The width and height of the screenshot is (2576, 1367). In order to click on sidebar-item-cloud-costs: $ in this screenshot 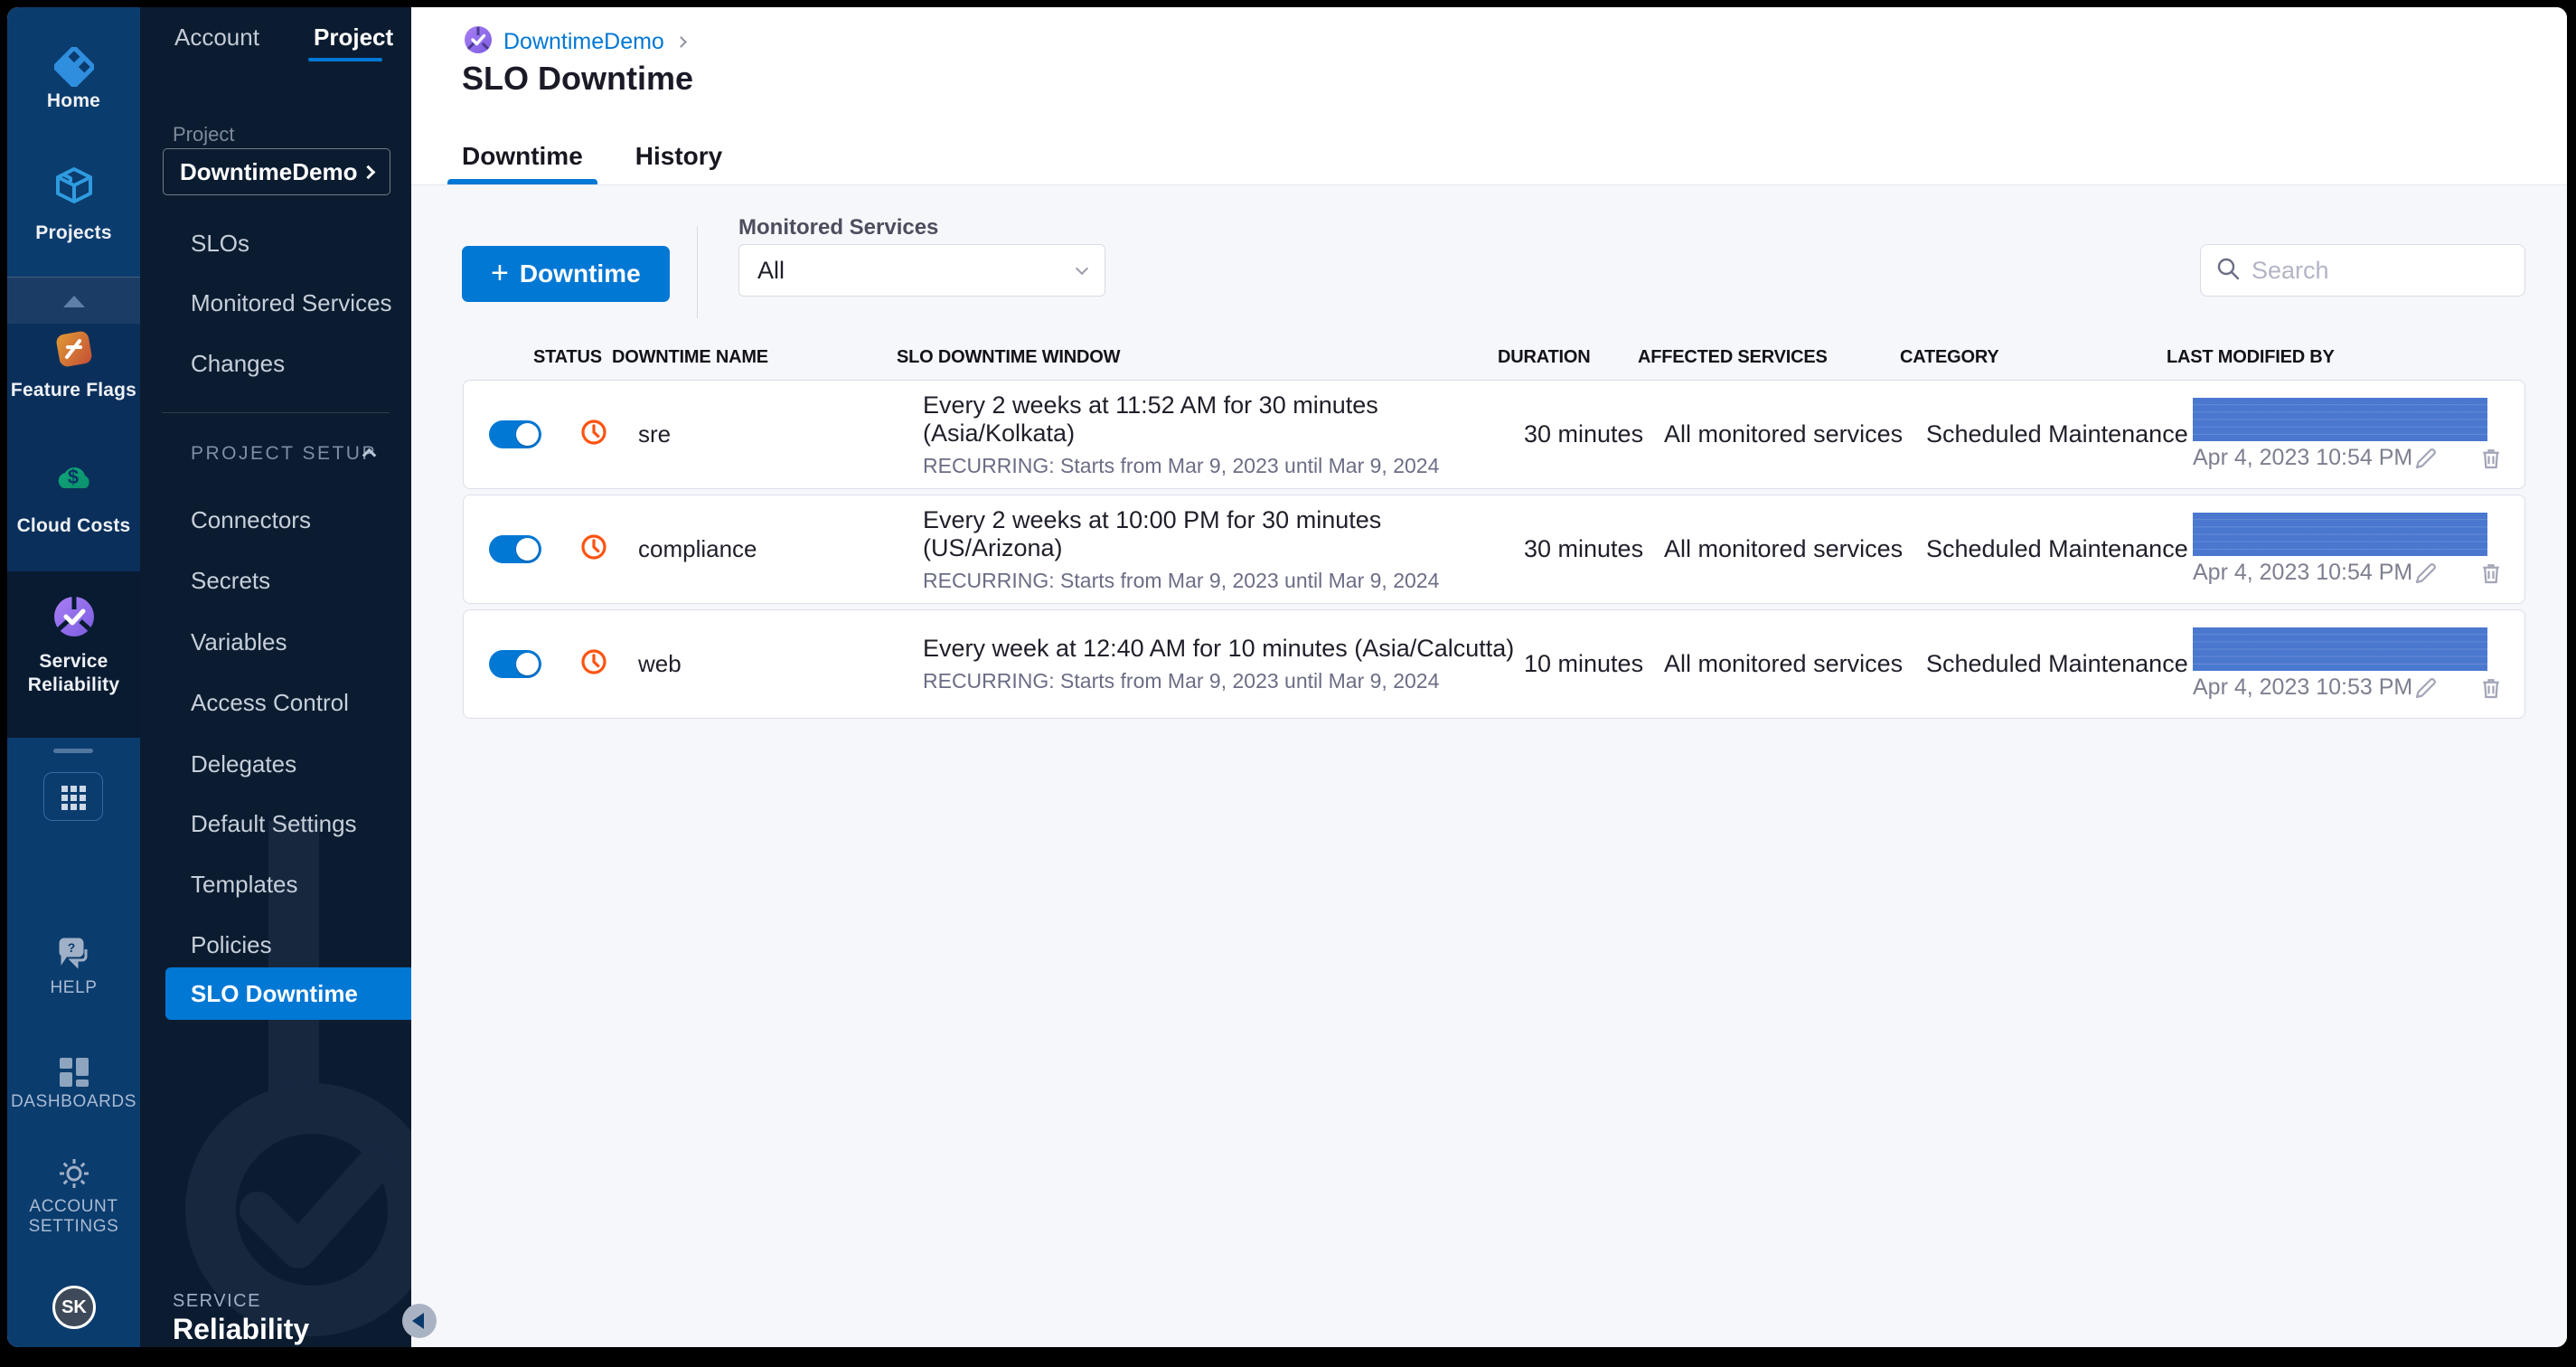, I will do `click(74, 479)`.